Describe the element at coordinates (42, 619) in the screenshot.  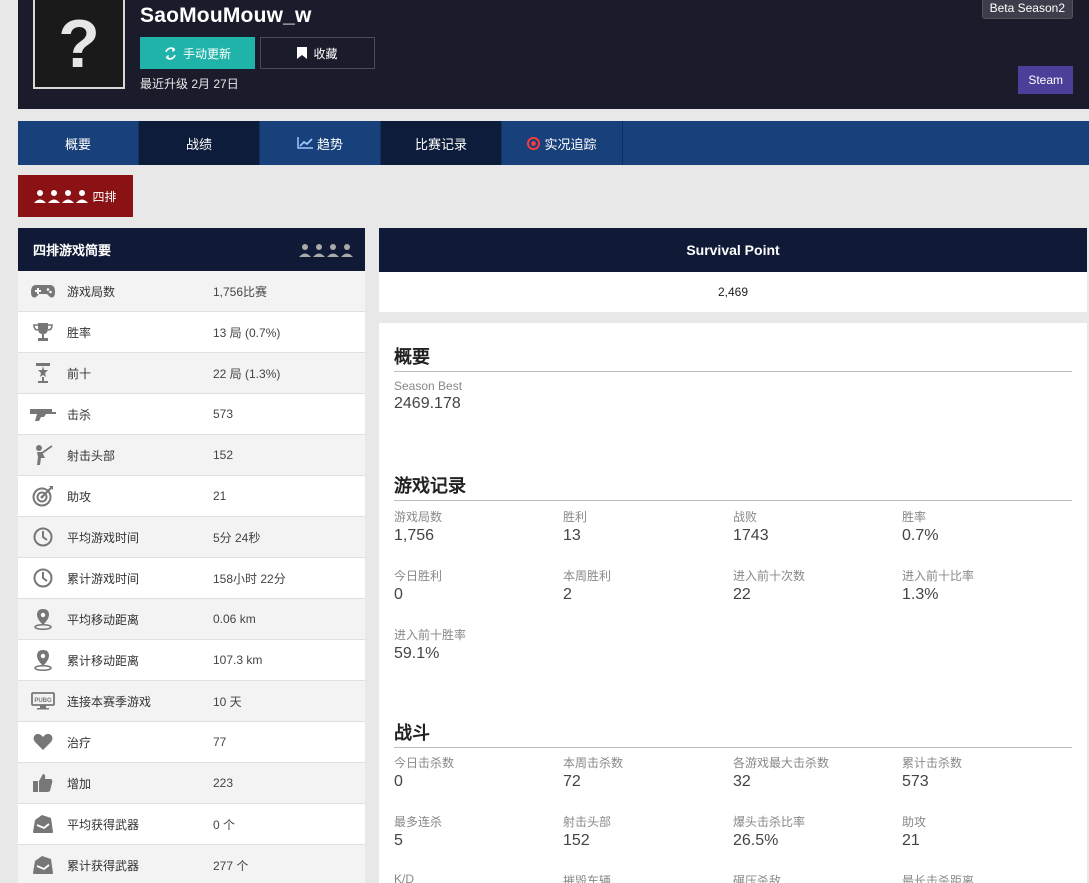
I see `location-icon` at that location.